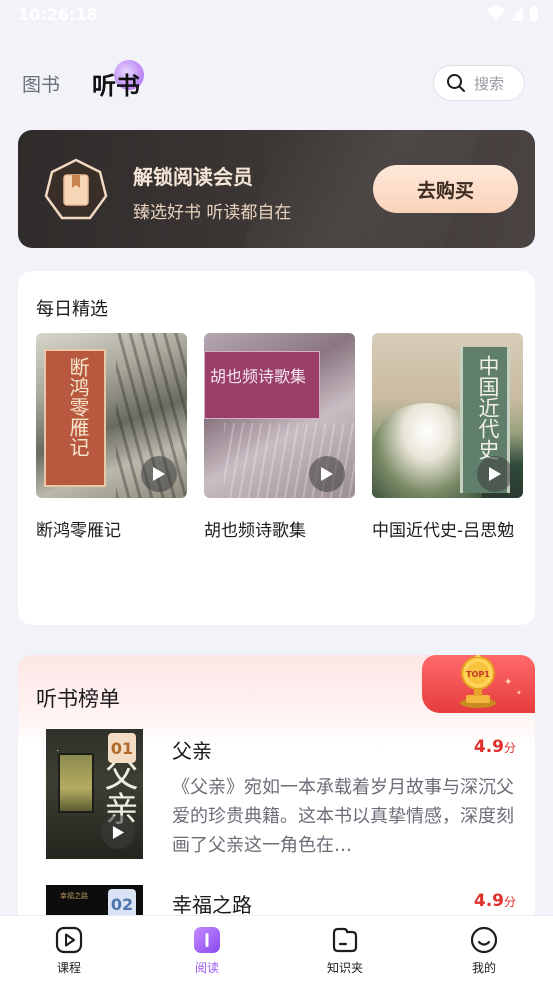  What do you see at coordinates (276, 15) in the screenshot?
I see `status-bar: 10:26:18` at bounding box center [276, 15].